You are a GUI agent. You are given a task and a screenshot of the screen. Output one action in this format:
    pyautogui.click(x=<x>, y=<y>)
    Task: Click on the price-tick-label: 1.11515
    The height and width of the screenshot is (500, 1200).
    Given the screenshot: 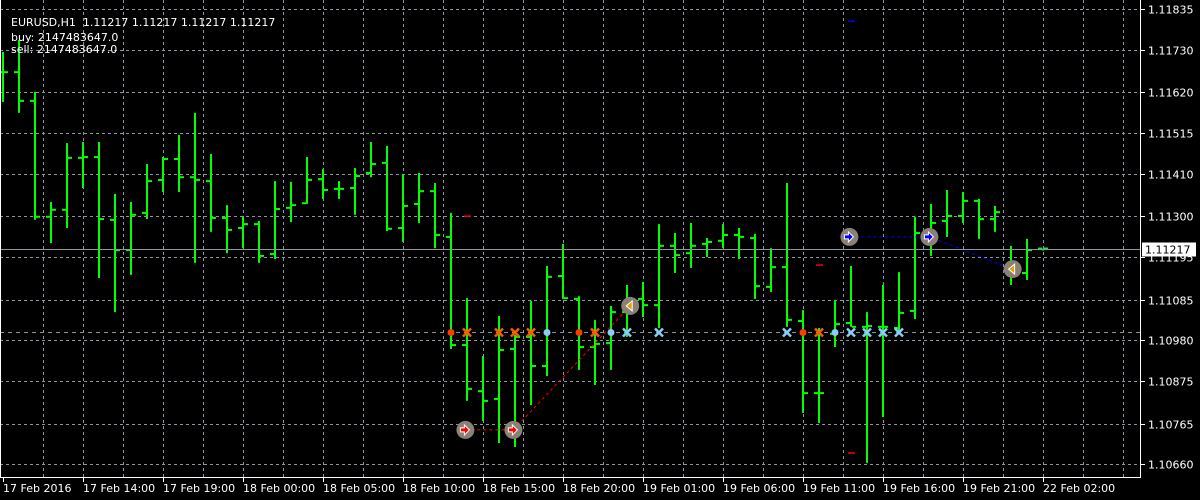 What is the action you would take?
    pyautogui.click(x=1171, y=134)
    